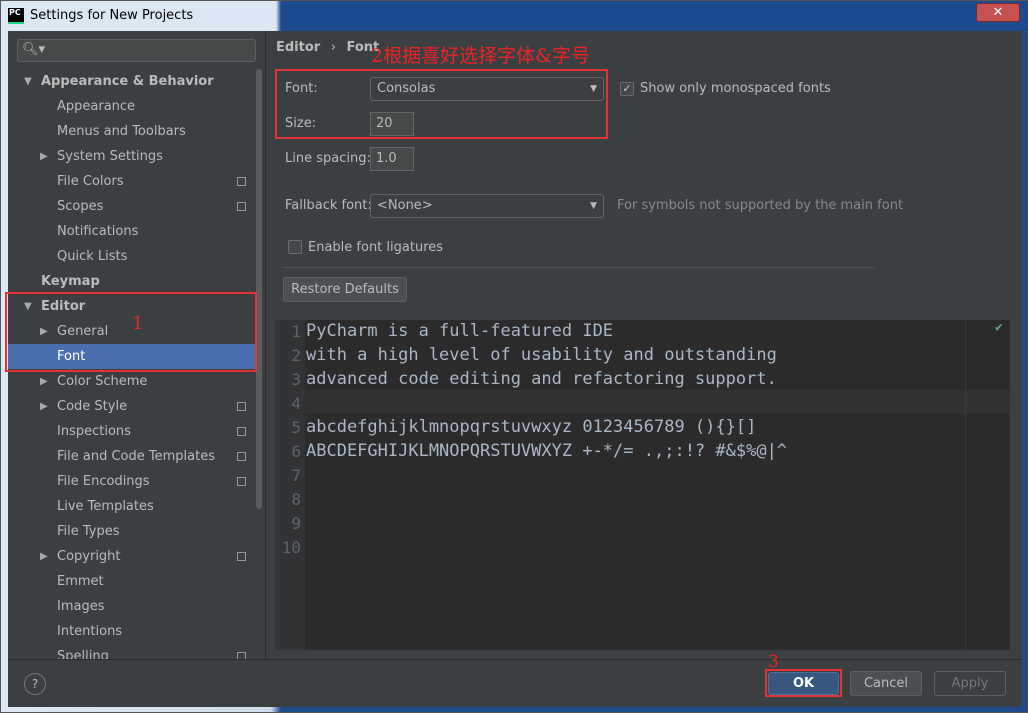 The image size is (1028, 713). Describe the element at coordinates (136, 456) in the screenshot. I see `sidebar-item-label: File and Code Templates` at that location.